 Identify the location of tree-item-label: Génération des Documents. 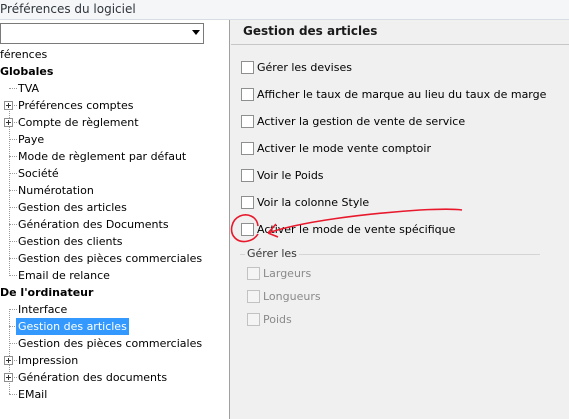
(93, 224).